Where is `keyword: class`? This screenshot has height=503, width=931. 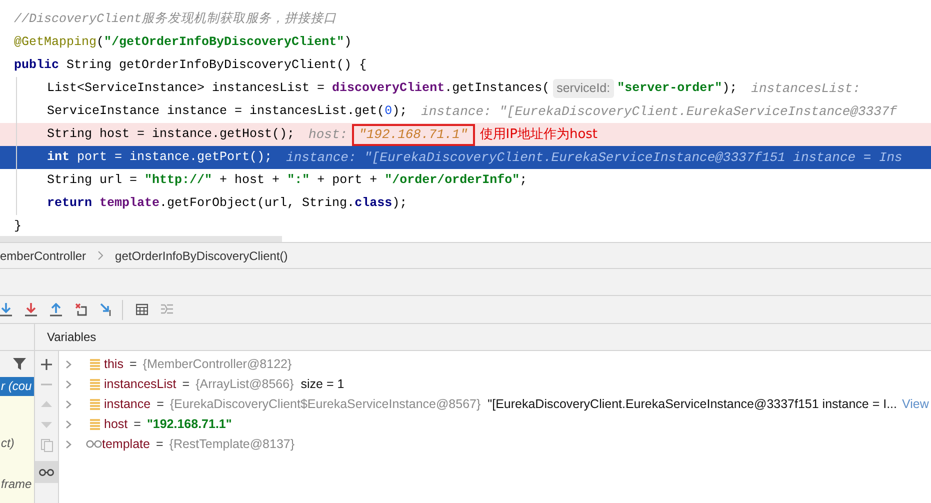
keyword: class is located at coordinates (373, 203).